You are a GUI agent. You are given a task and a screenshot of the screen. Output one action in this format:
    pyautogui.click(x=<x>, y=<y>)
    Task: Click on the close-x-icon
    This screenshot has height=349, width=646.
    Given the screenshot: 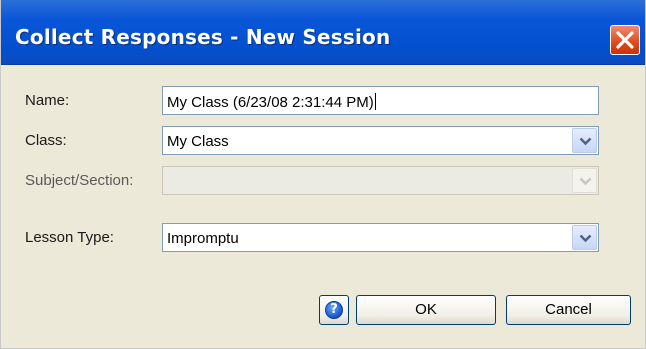 What is the action you would take?
    pyautogui.click(x=625, y=40)
    